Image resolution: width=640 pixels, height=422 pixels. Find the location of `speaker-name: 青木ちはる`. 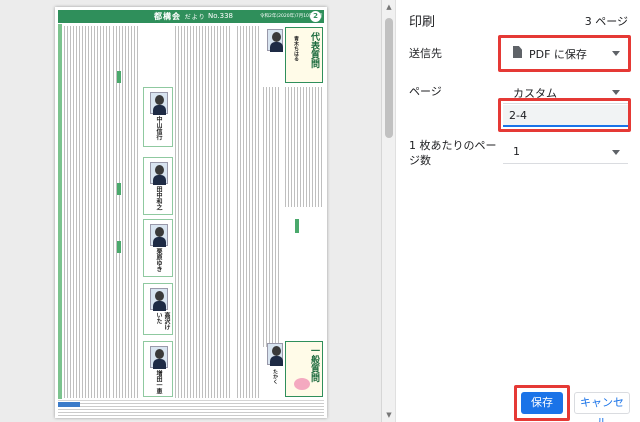

speaker-name: 青木ちはる is located at coordinates (296, 48).